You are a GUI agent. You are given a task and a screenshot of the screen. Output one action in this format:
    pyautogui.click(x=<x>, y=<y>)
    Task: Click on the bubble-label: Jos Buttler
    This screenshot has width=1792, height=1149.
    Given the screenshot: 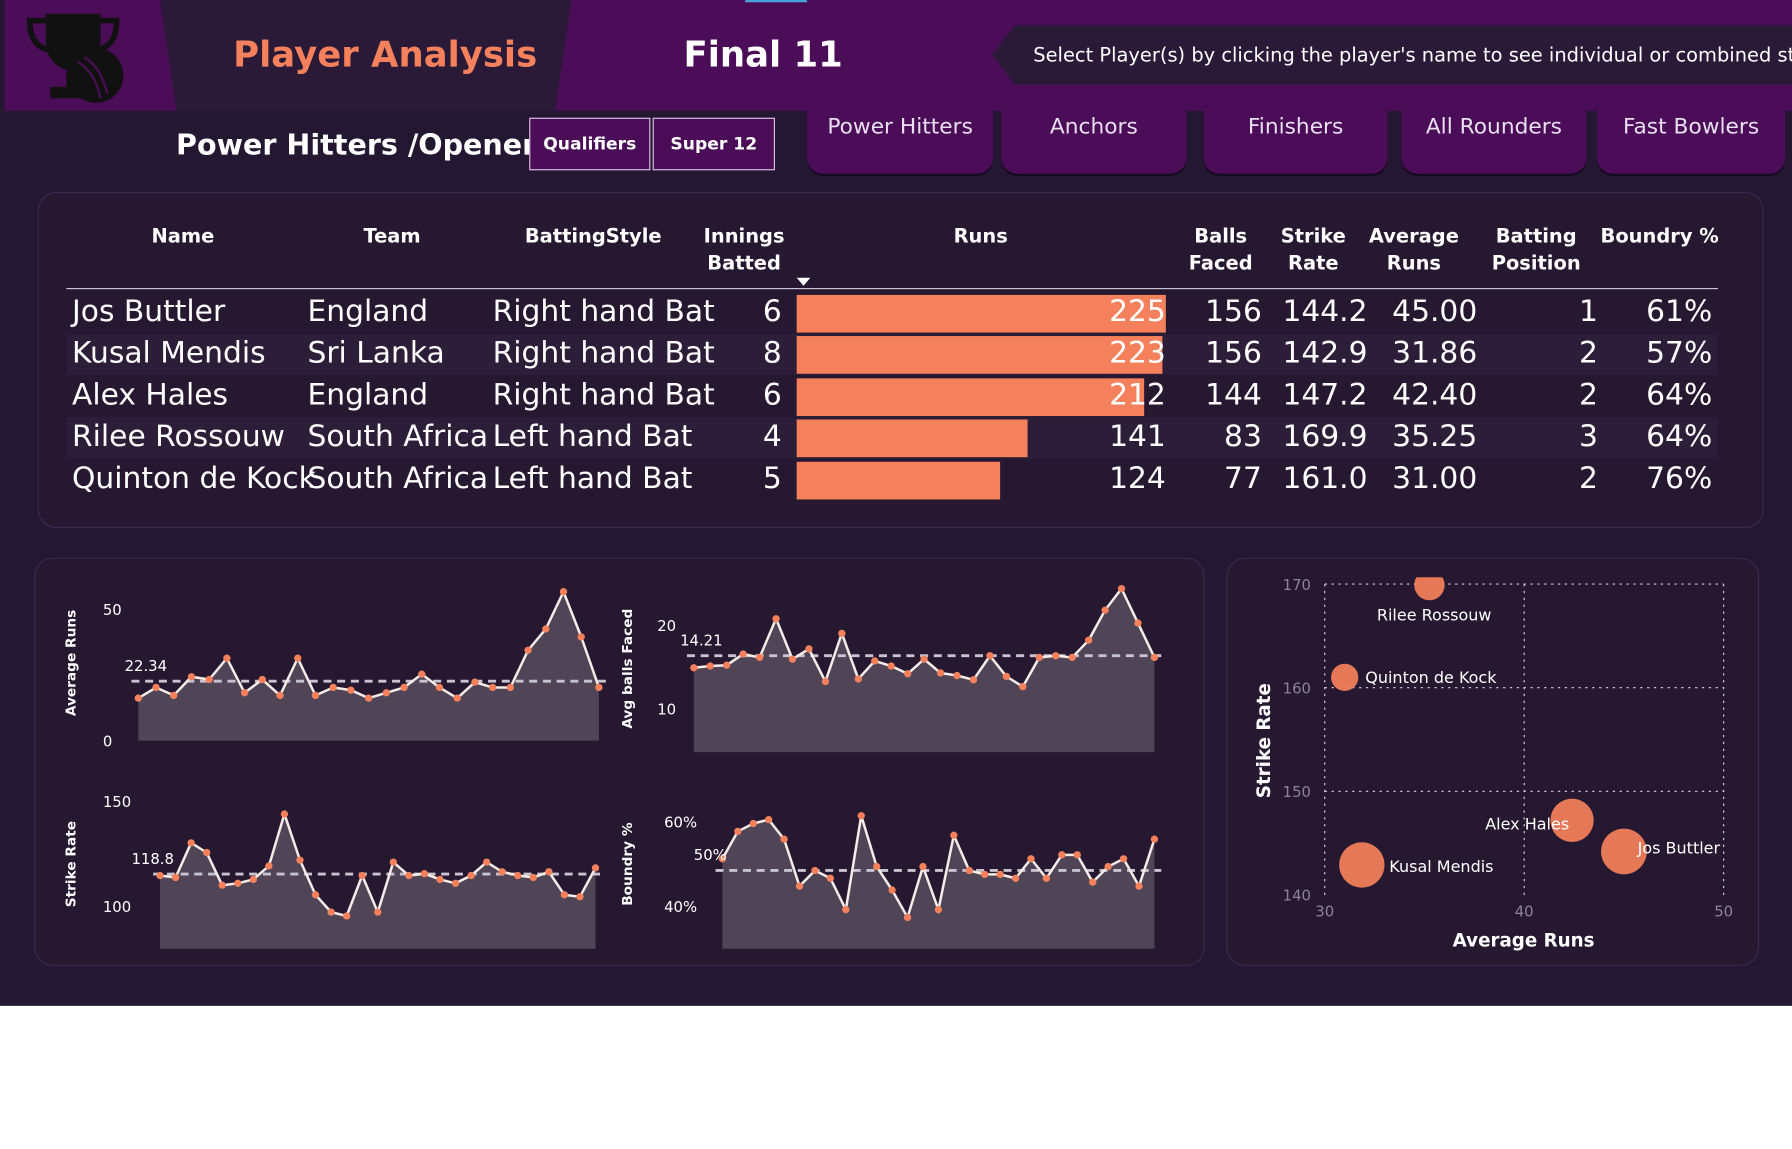 What is the action you would take?
    pyautogui.click(x=1679, y=848)
    